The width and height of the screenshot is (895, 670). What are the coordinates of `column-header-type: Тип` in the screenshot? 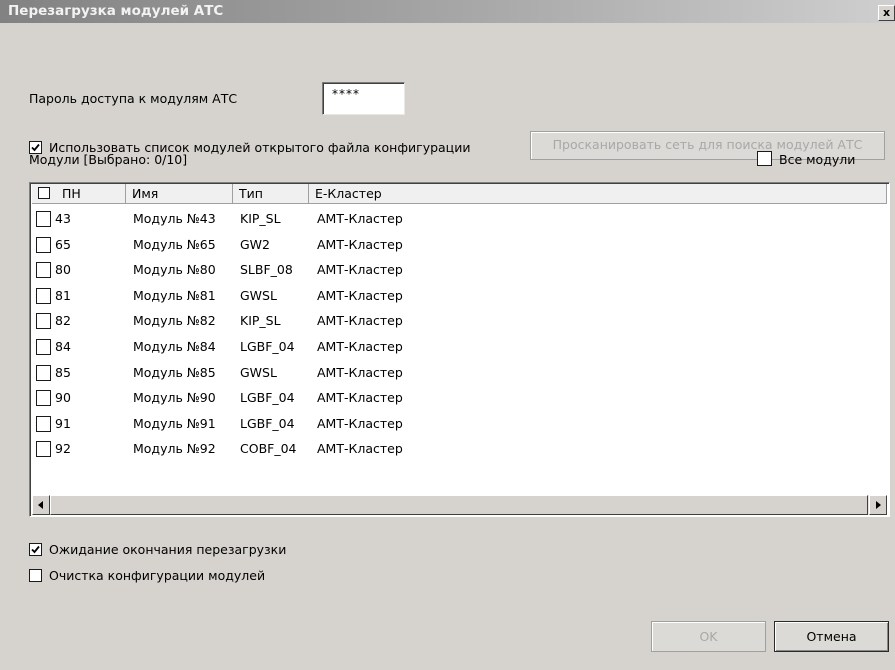 It's located at (271, 194).